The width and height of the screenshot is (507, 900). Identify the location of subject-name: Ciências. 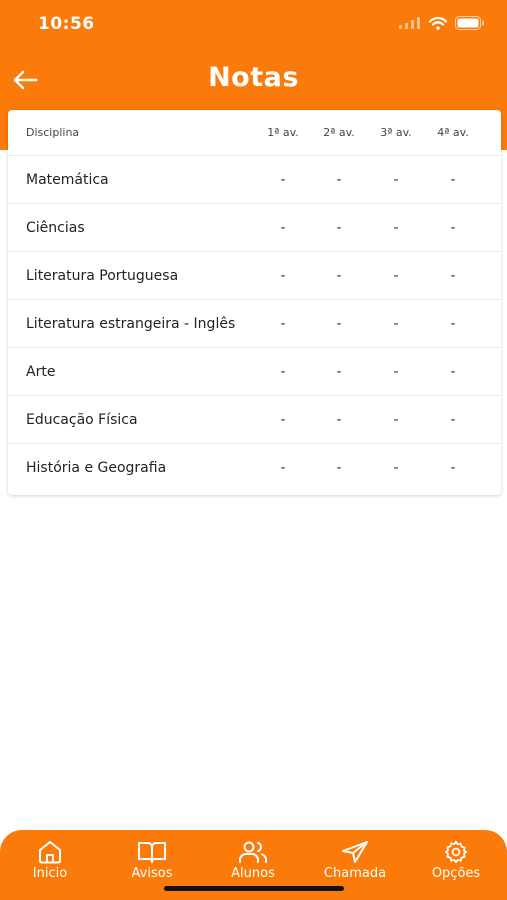
(55, 227).